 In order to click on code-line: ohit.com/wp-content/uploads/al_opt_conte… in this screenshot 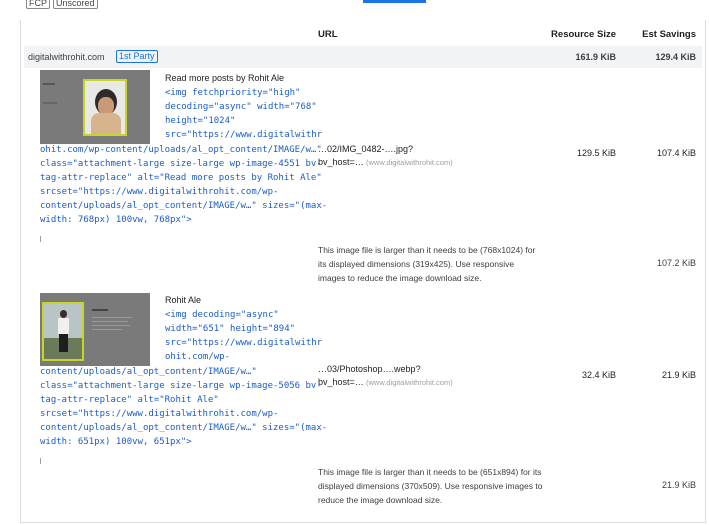, I will do `click(181, 150)`.